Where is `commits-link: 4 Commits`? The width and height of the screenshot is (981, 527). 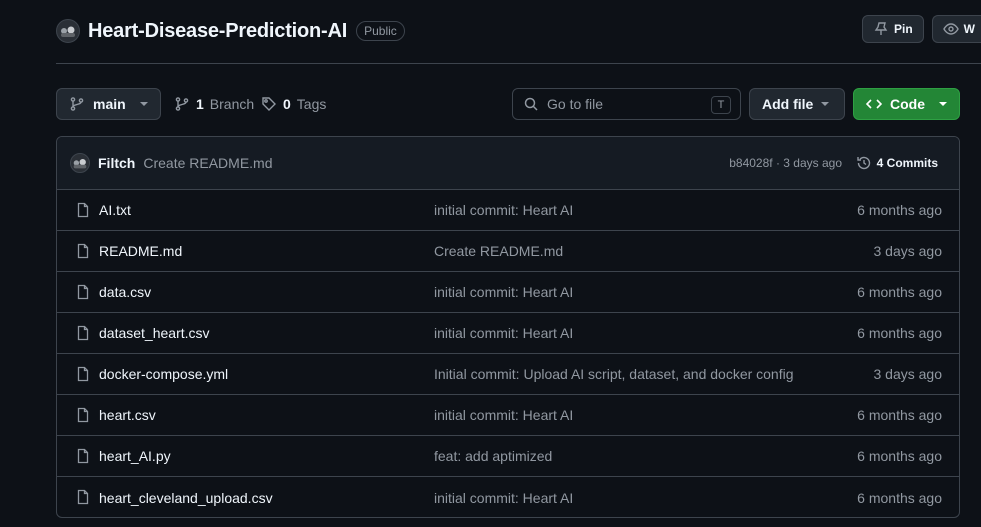
commits-link: 4 Commits is located at coordinates (897, 163).